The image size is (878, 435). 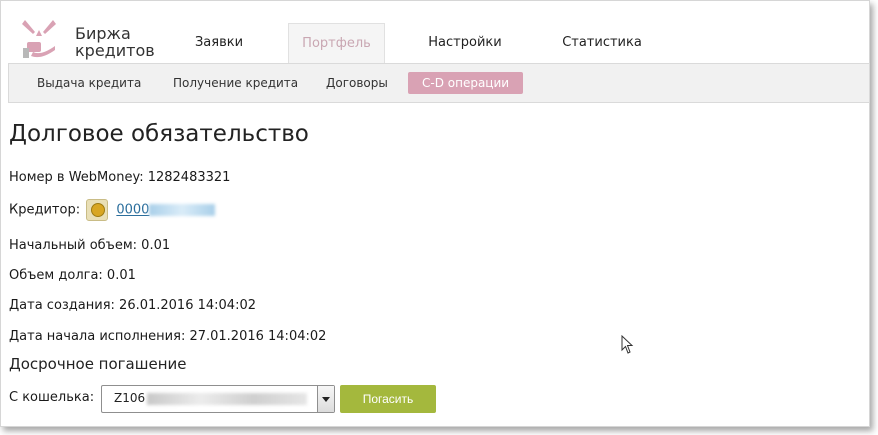 I want to click on brand-name: Биржа кредитов, so click(x=115, y=42).